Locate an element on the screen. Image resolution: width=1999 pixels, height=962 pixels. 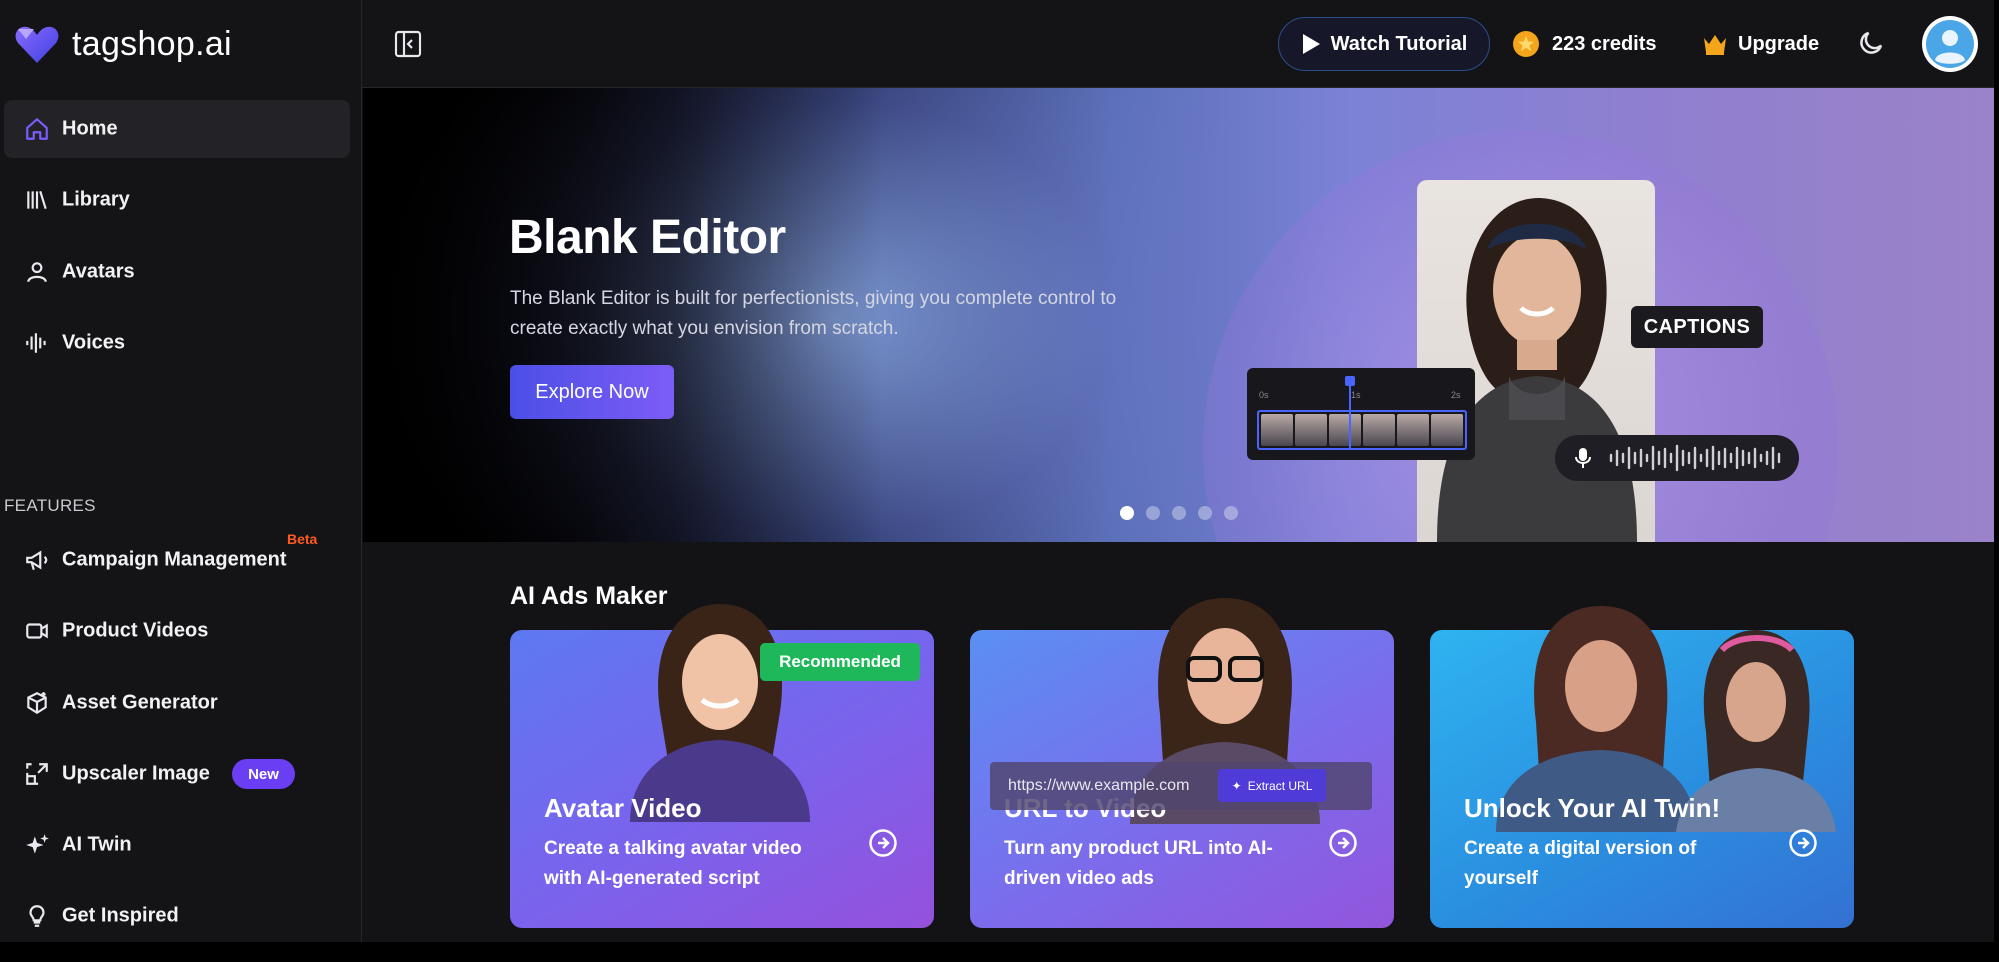
voice-waveform-pill is located at coordinates (1677, 458).